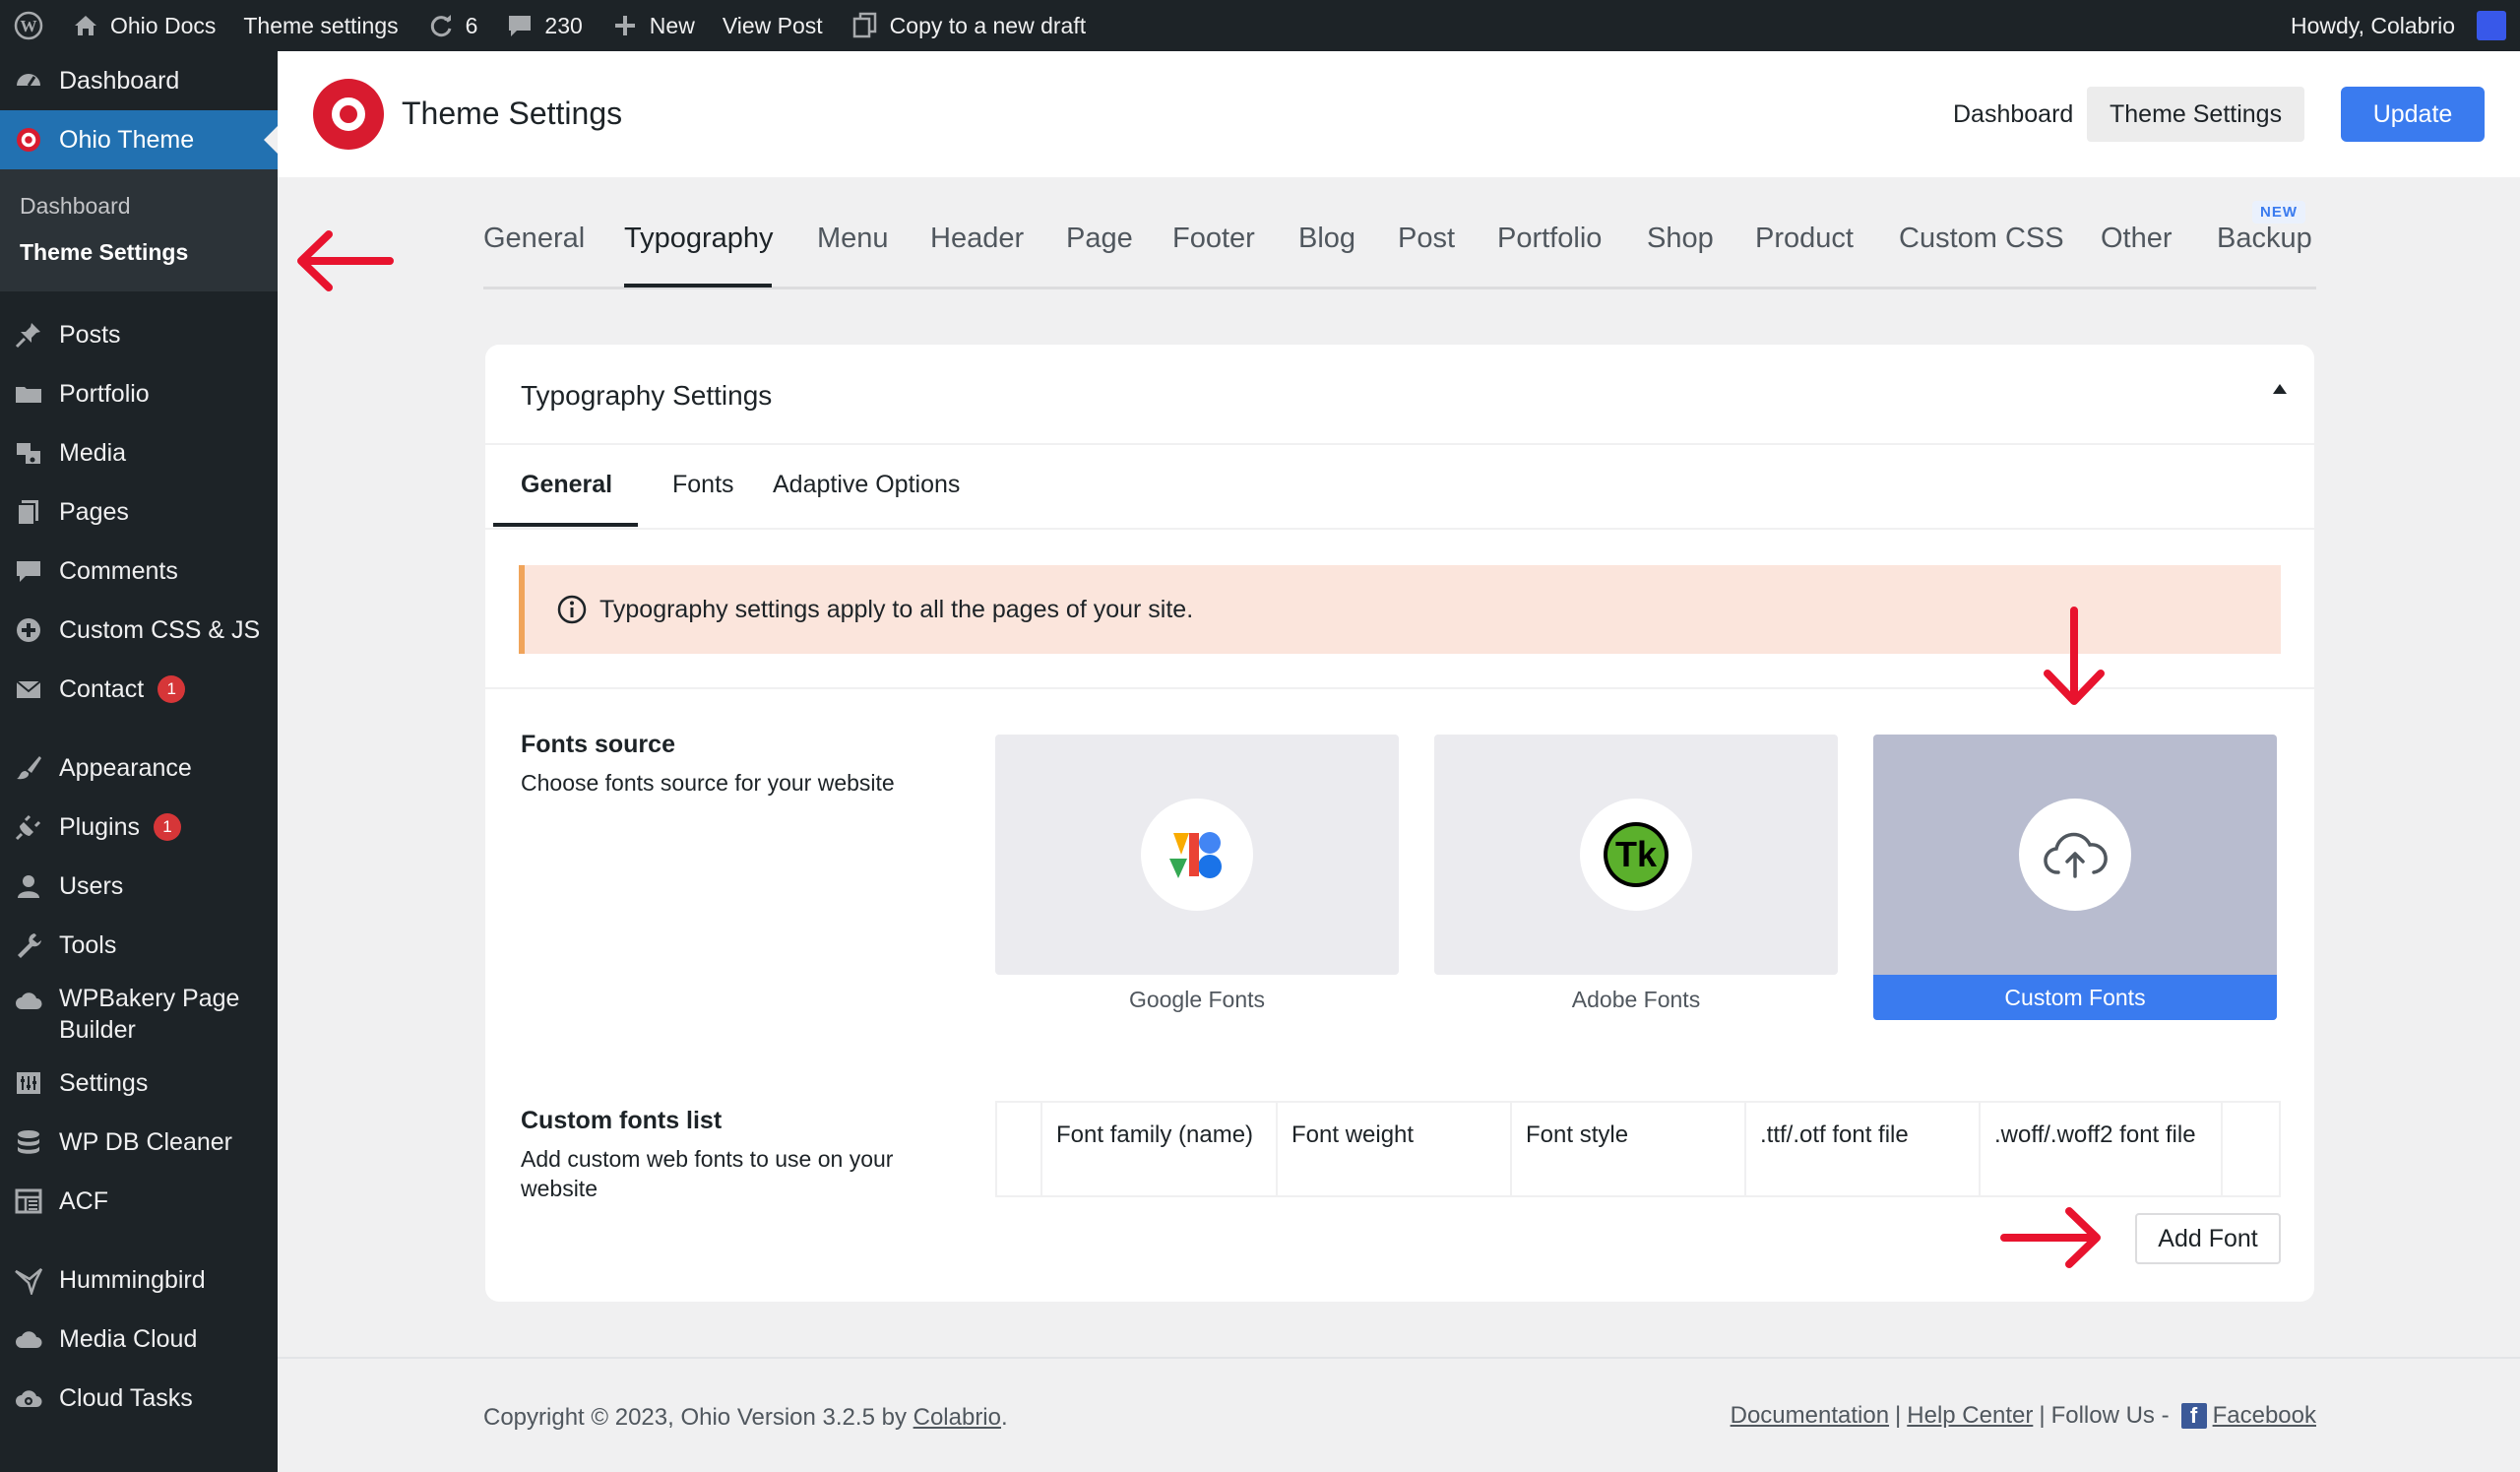 This screenshot has width=2520, height=1472. What do you see at coordinates (139, 886) in the screenshot?
I see `menu-users: Users` at bounding box center [139, 886].